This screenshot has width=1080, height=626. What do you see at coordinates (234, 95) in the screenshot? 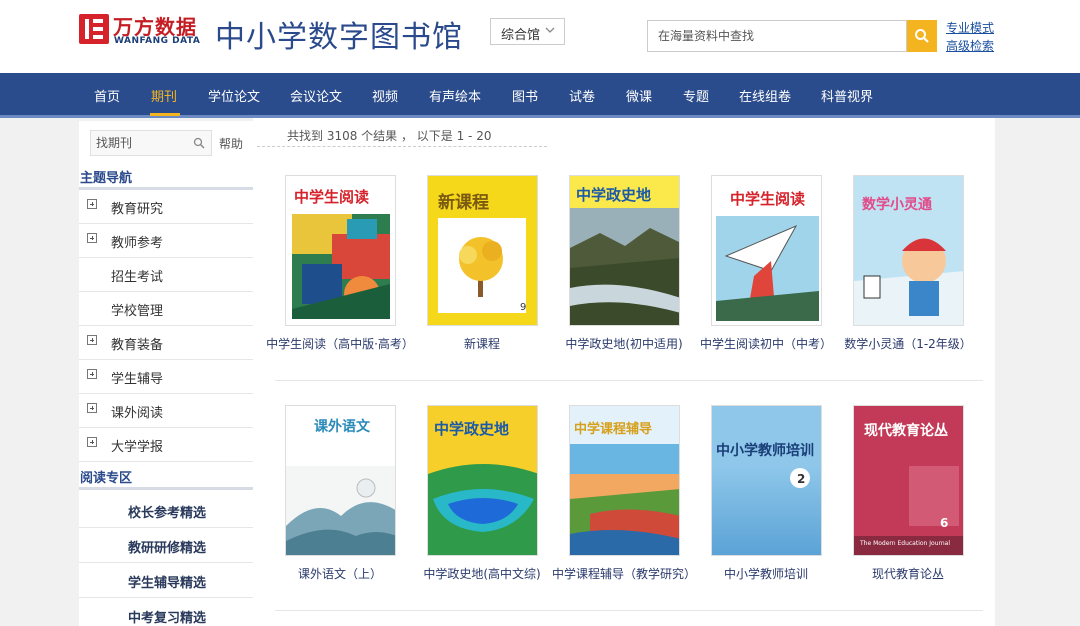
I see `nav-theses: 学位论文` at bounding box center [234, 95].